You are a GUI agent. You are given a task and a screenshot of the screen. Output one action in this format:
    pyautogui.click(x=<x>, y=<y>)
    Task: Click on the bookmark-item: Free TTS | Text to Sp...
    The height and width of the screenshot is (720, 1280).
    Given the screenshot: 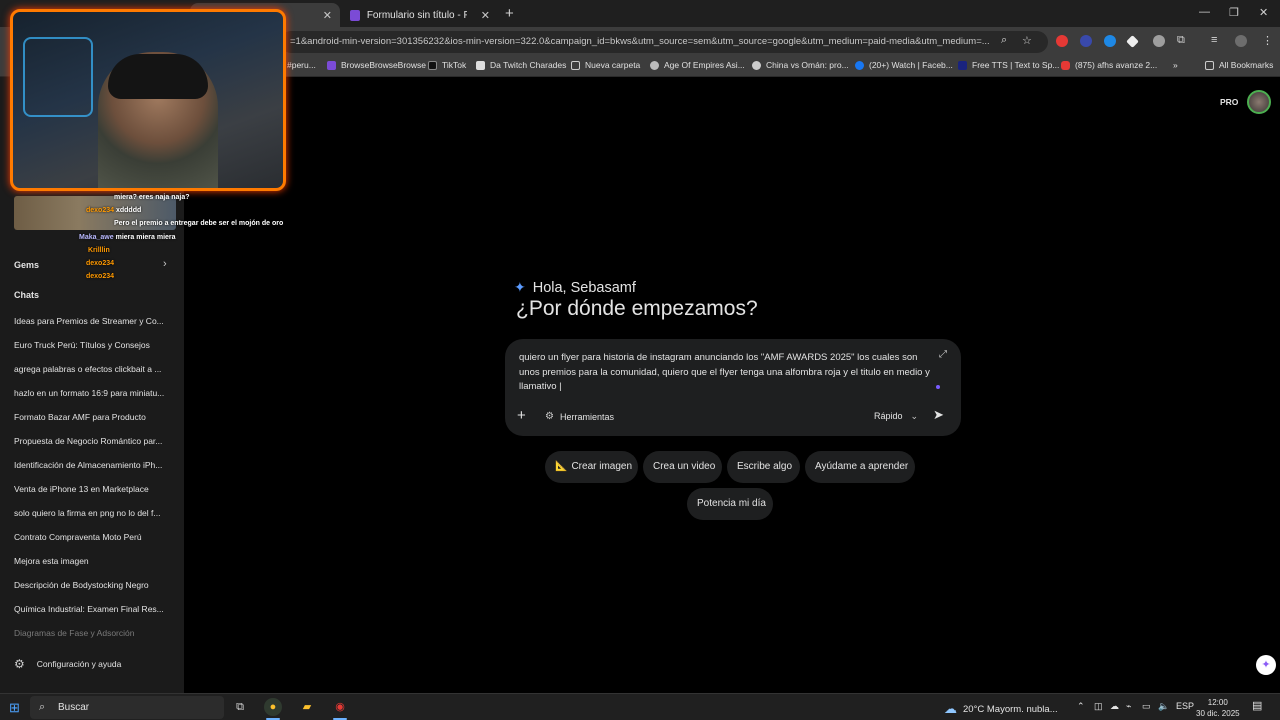 What is the action you would take?
    pyautogui.click(x=1008, y=65)
    